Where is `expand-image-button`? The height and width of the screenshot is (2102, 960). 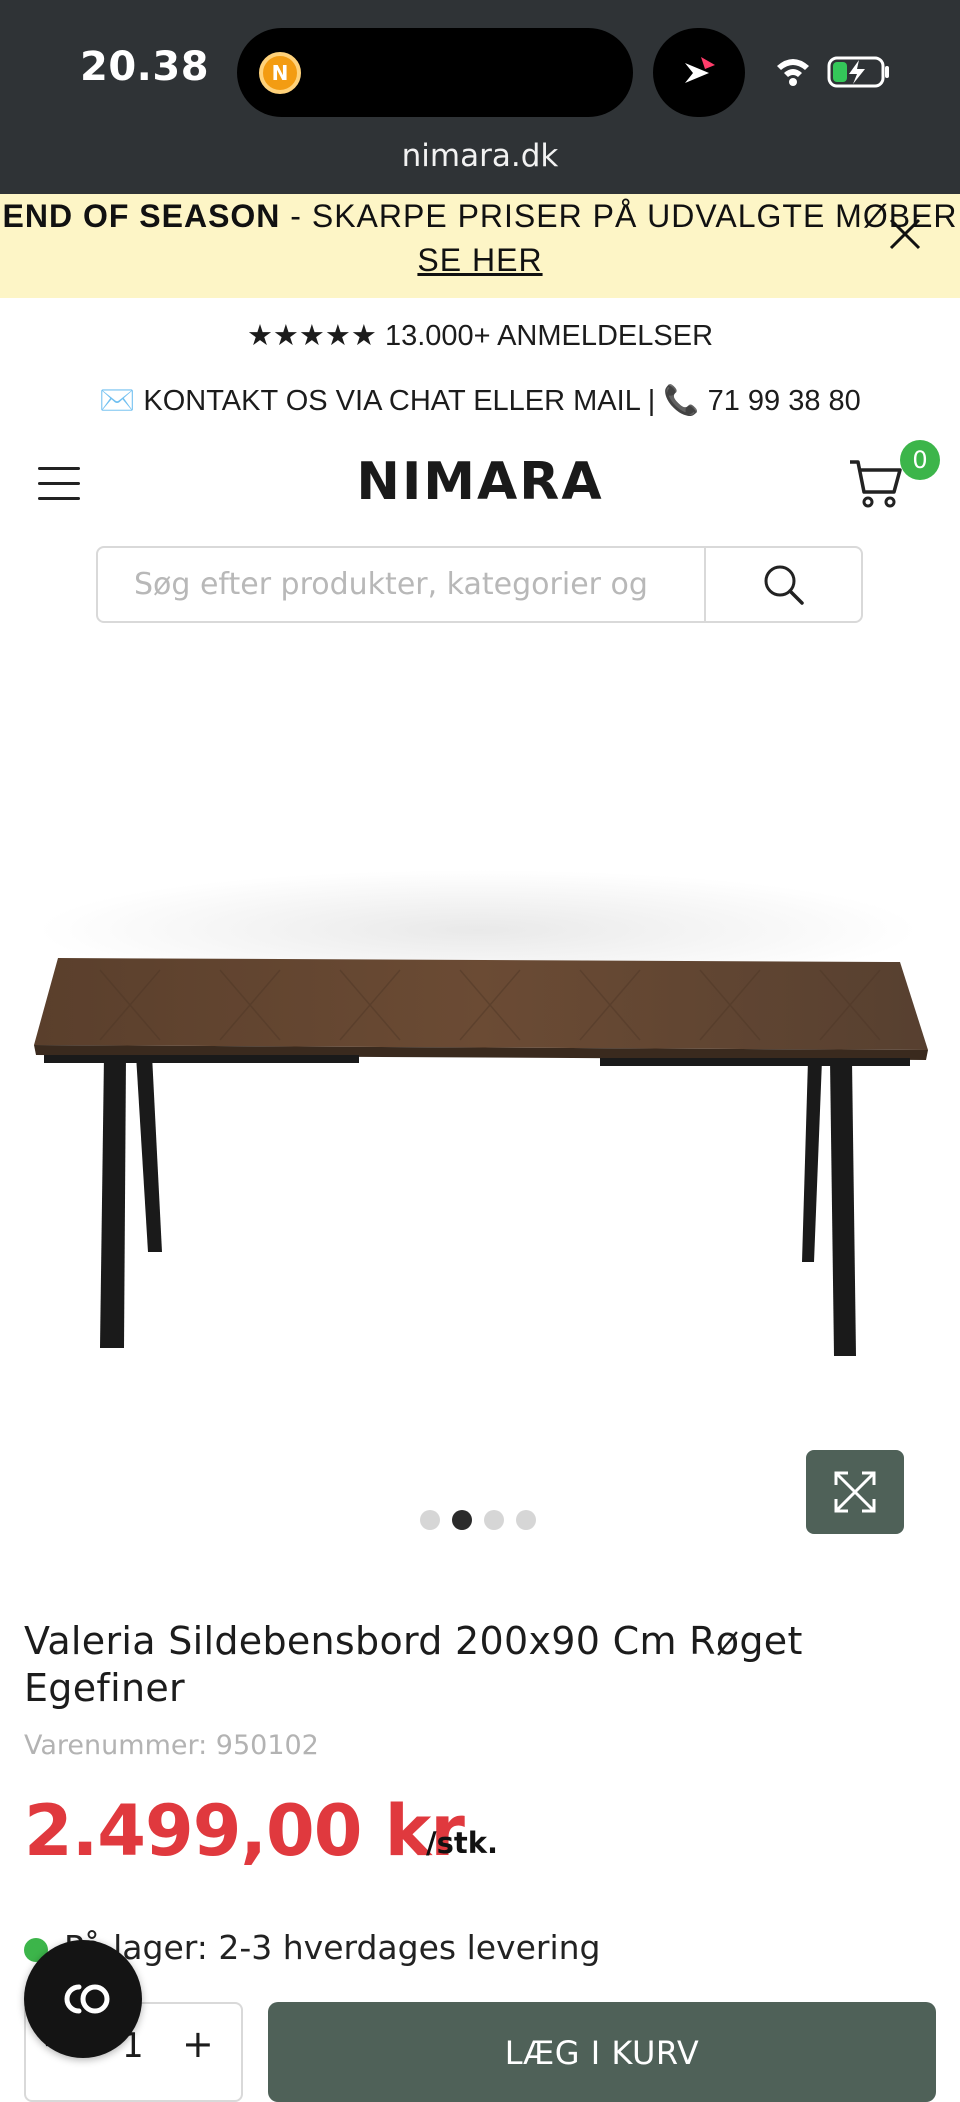
expand-image-button is located at coordinates (855, 1492).